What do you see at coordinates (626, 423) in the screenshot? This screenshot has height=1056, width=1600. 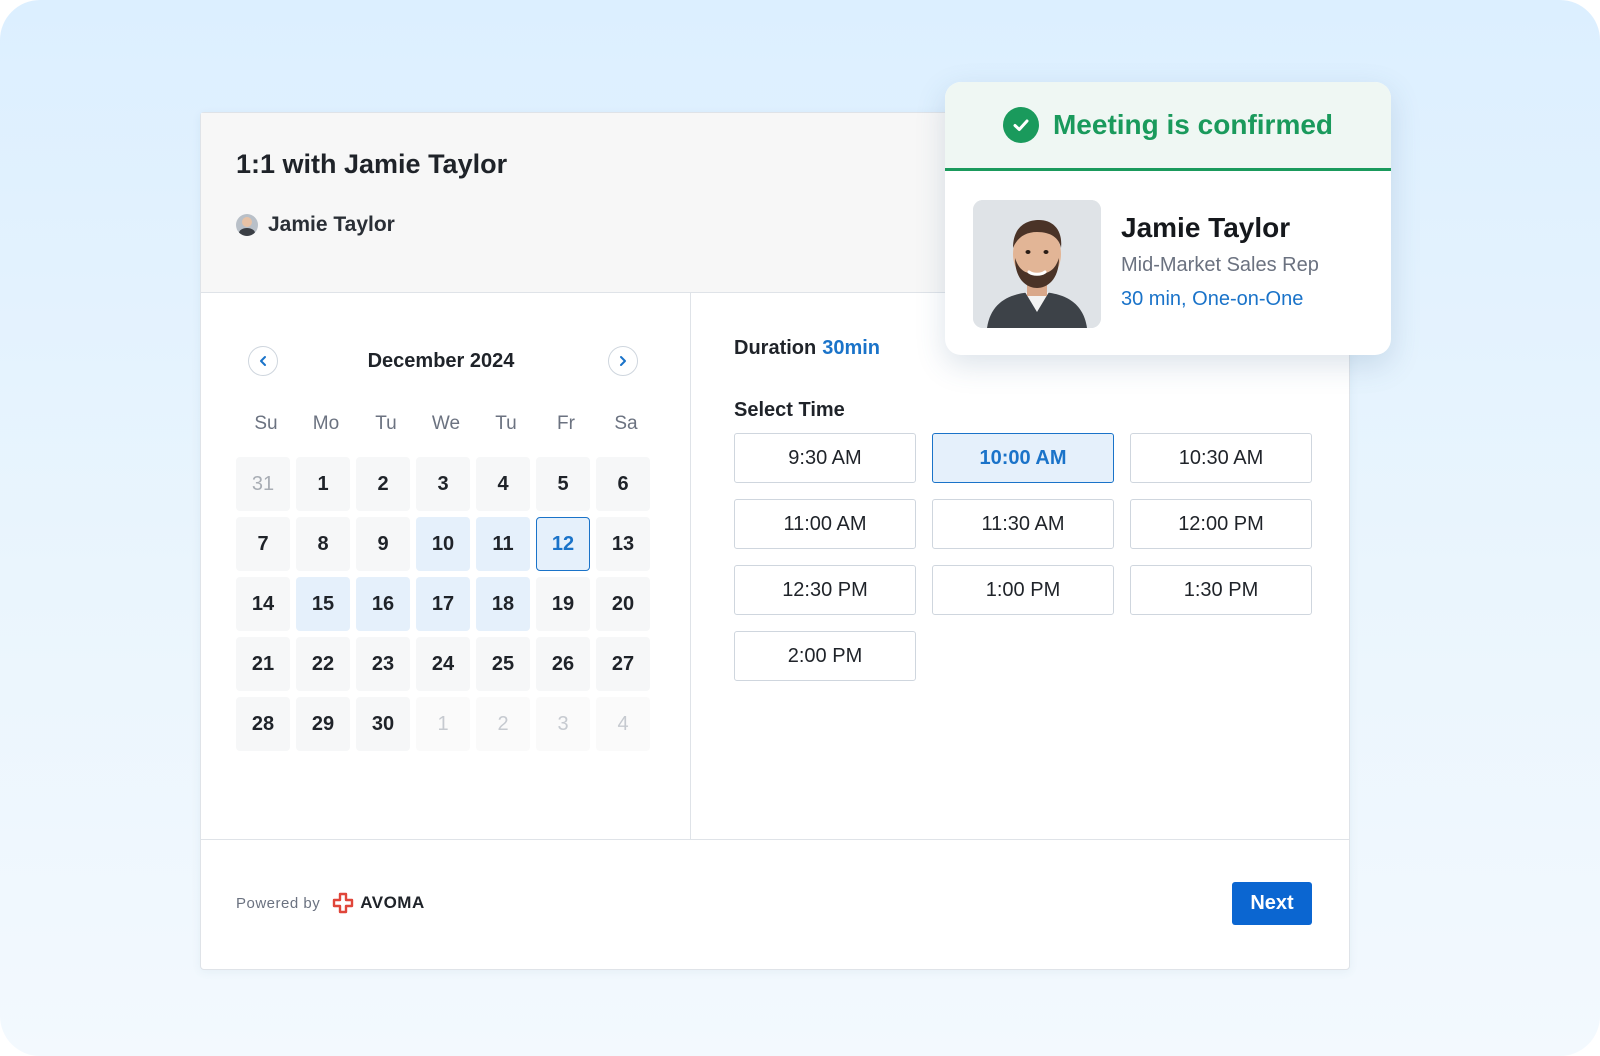 I see `weekday-label: Sa` at bounding box center [626, 423].